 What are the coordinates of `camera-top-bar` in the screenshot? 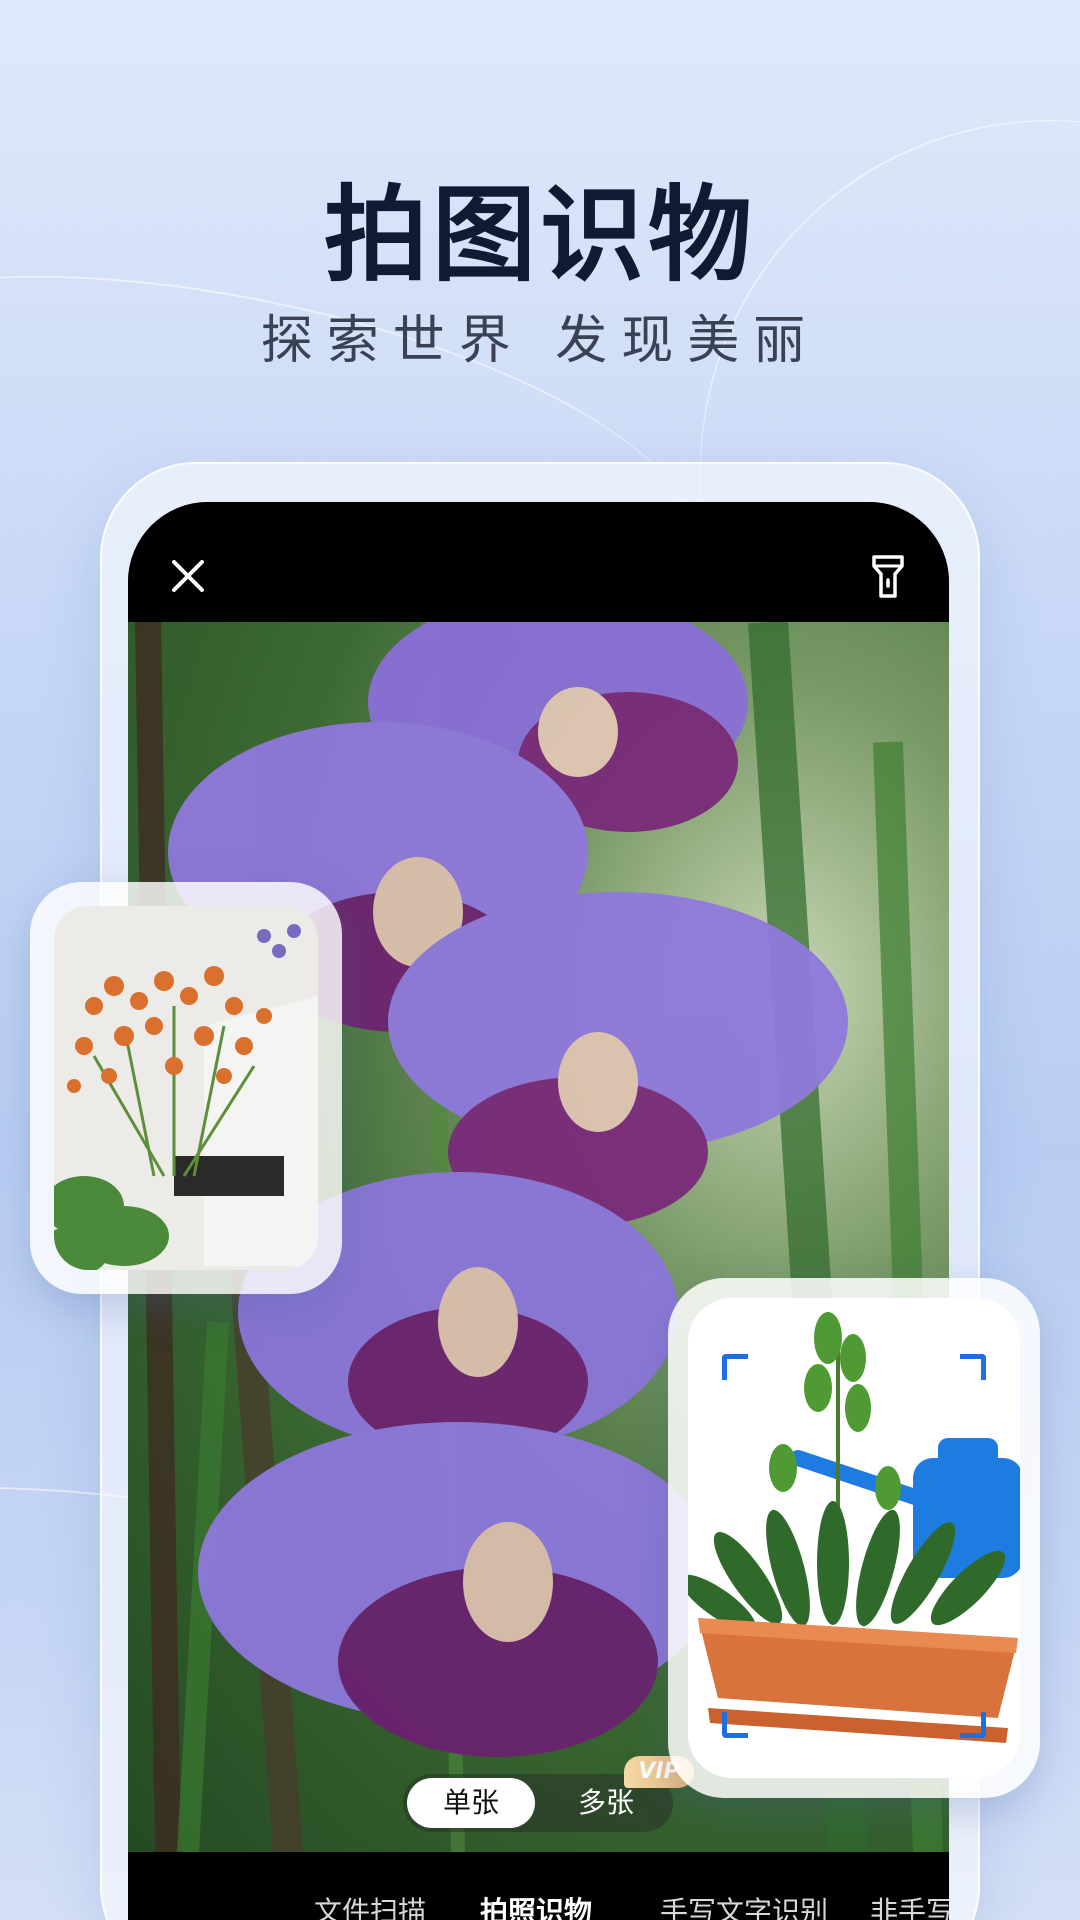 It's located at (538, 562).